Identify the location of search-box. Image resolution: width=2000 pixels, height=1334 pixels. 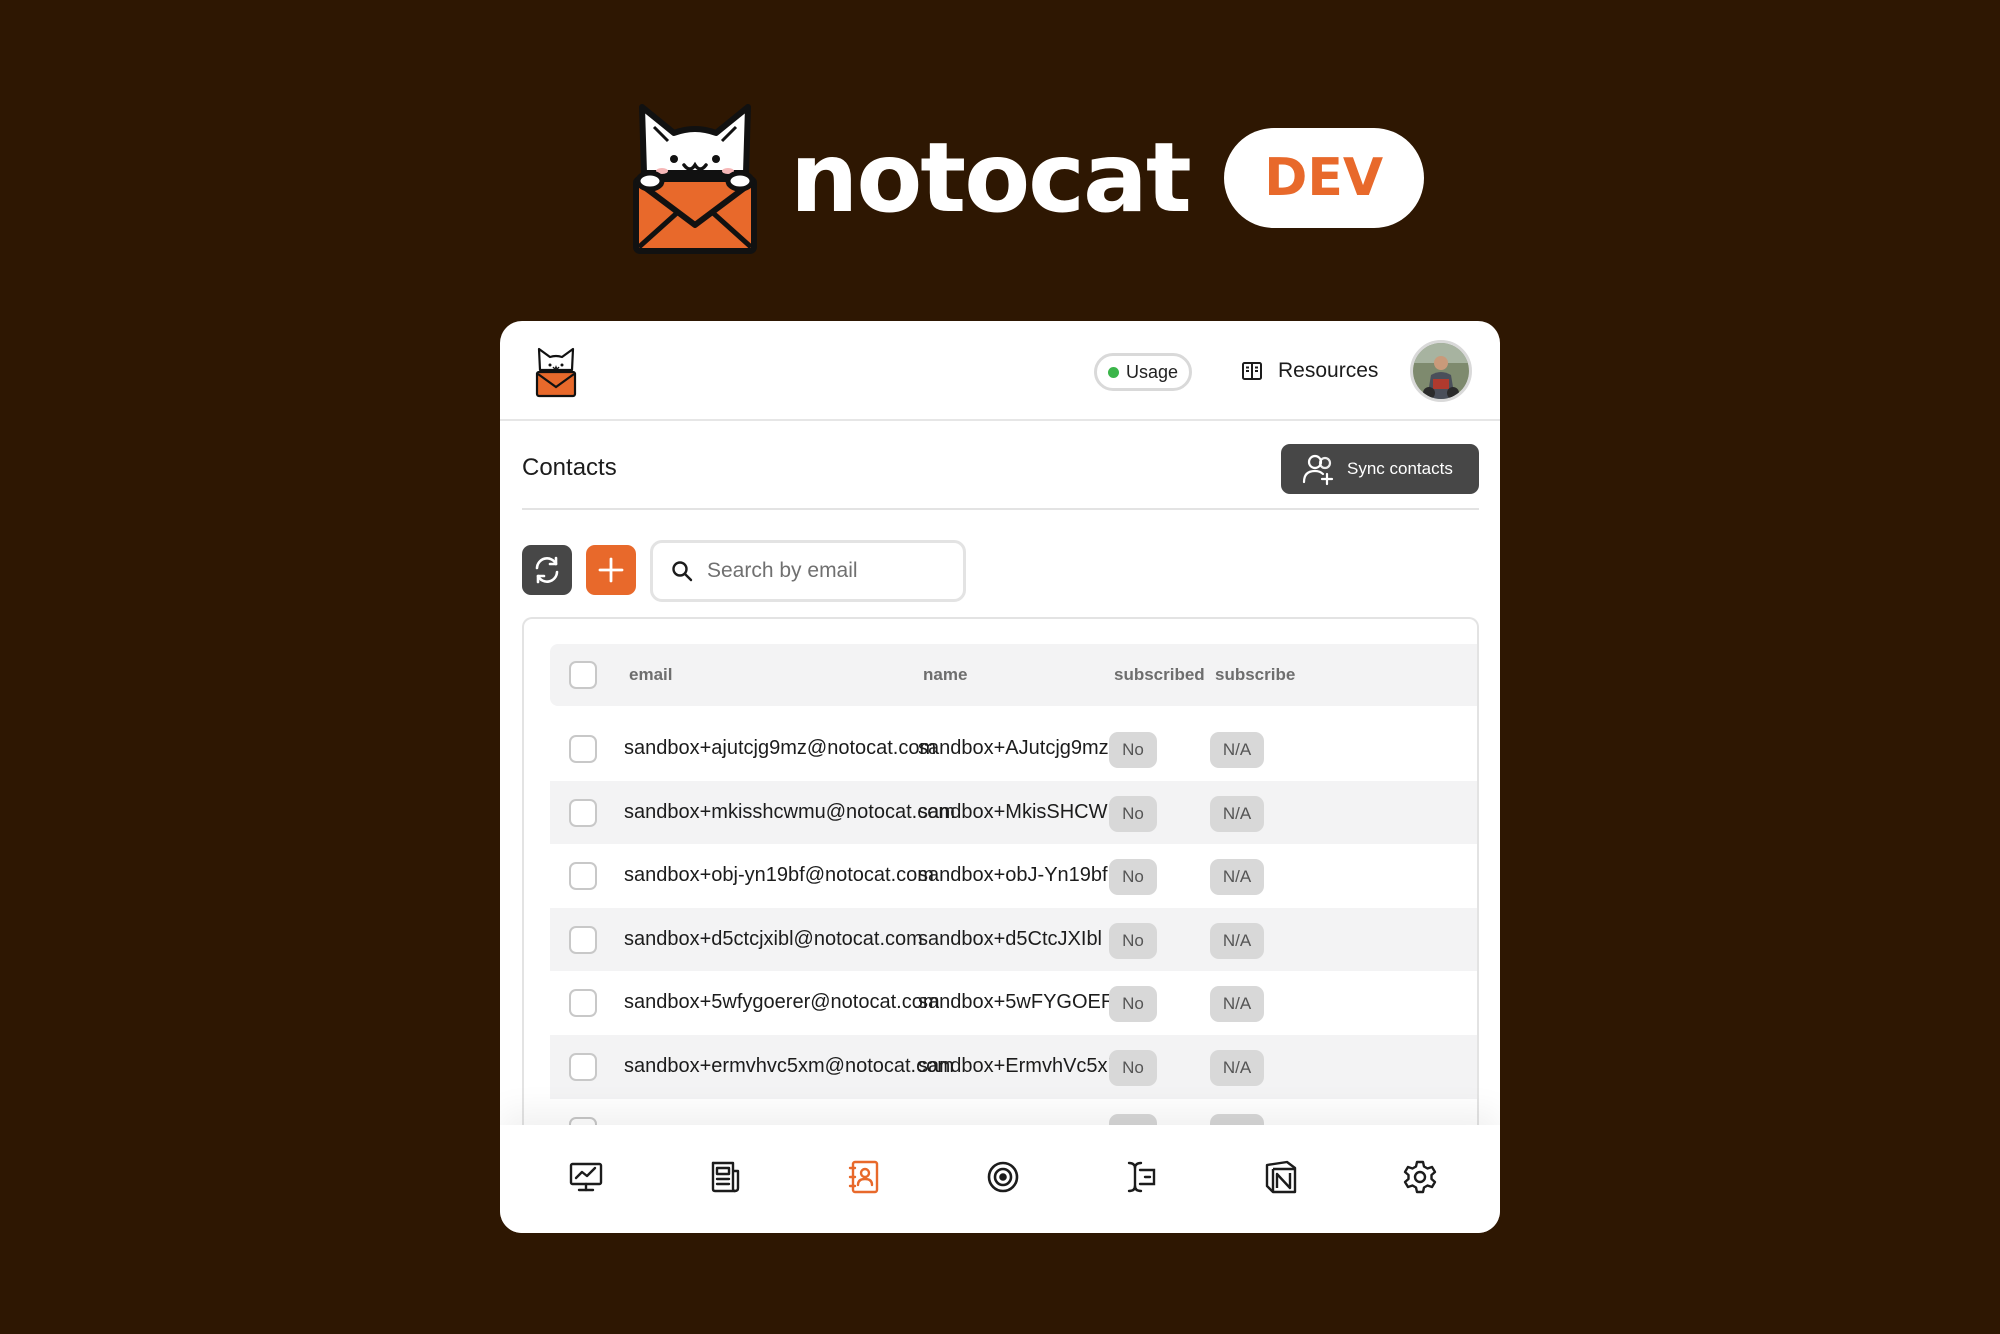
(808, 571).